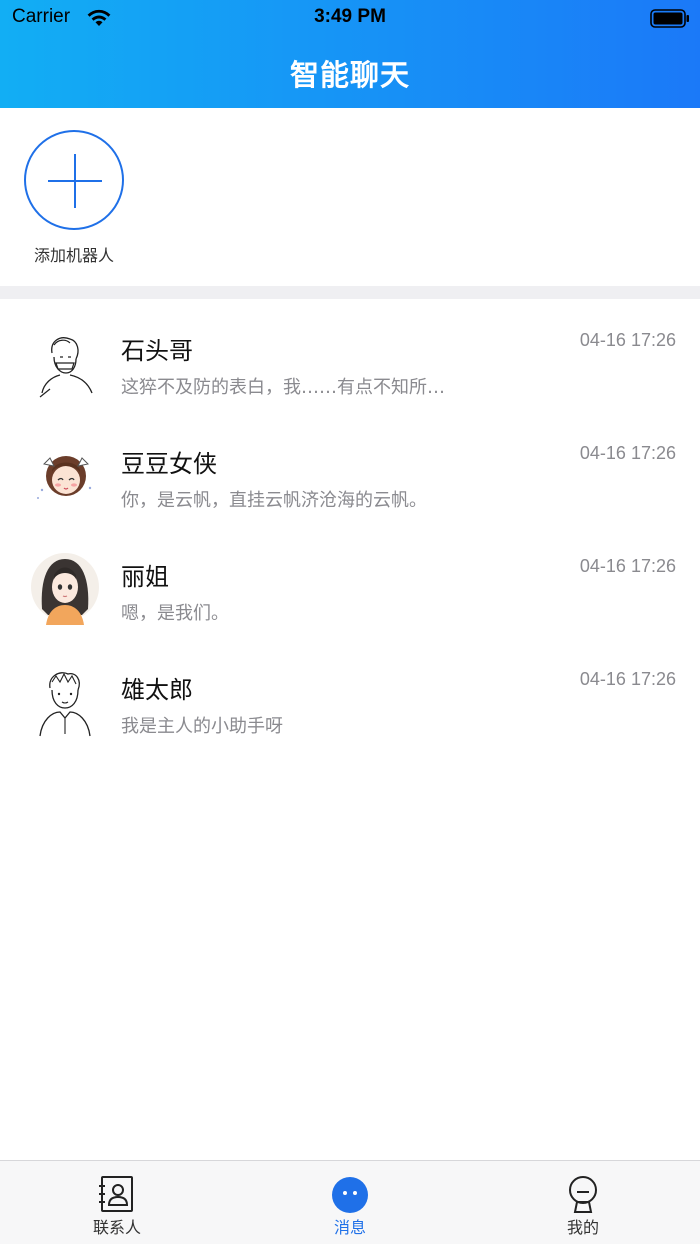  What do you see at coordinates (349, 75) in the screenshot?
I see `page-title: 智能聊天` at bounding box center [349, 75].